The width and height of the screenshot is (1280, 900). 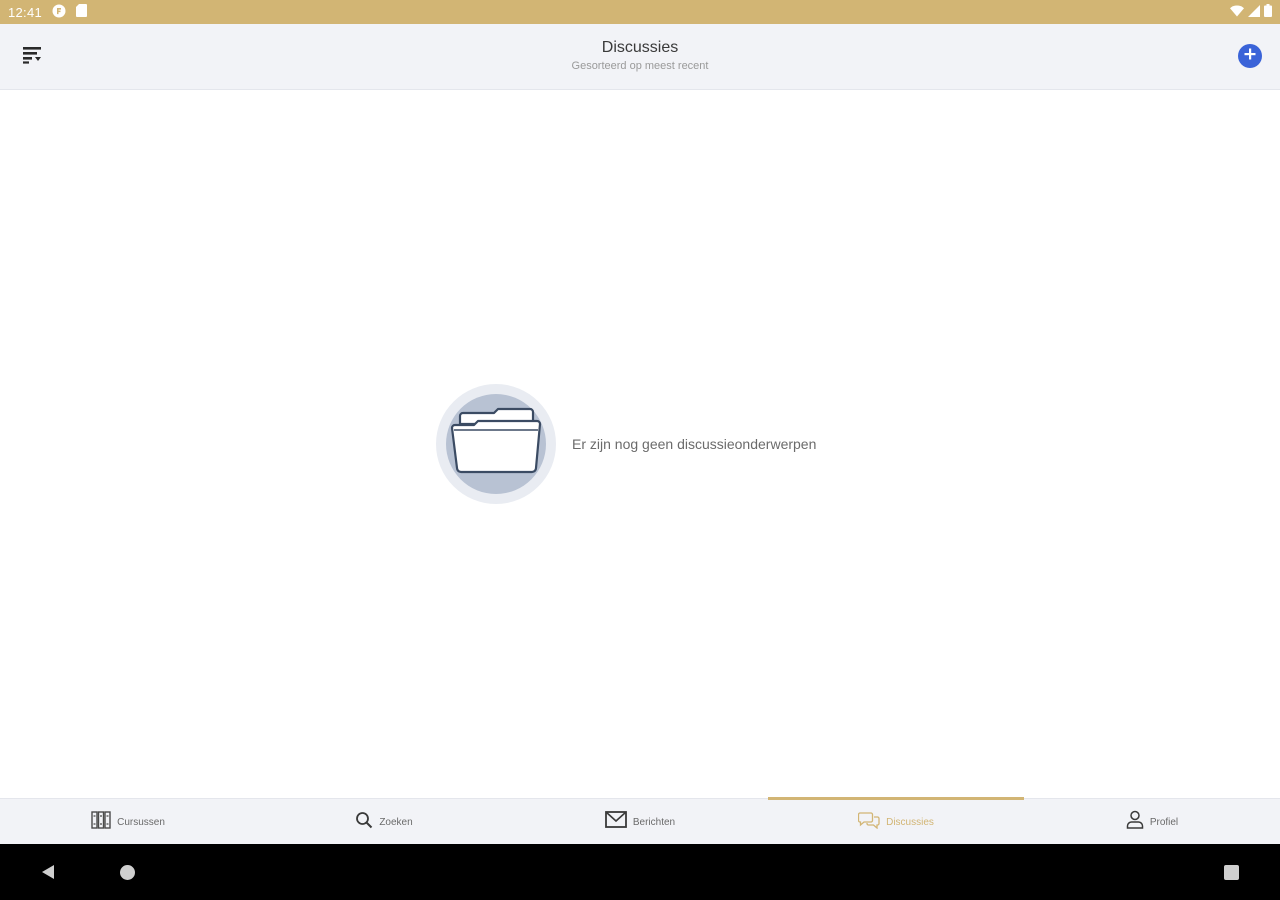 I want to click on nav-item-cursussen: Cursussen, so click(x=128, y=822).